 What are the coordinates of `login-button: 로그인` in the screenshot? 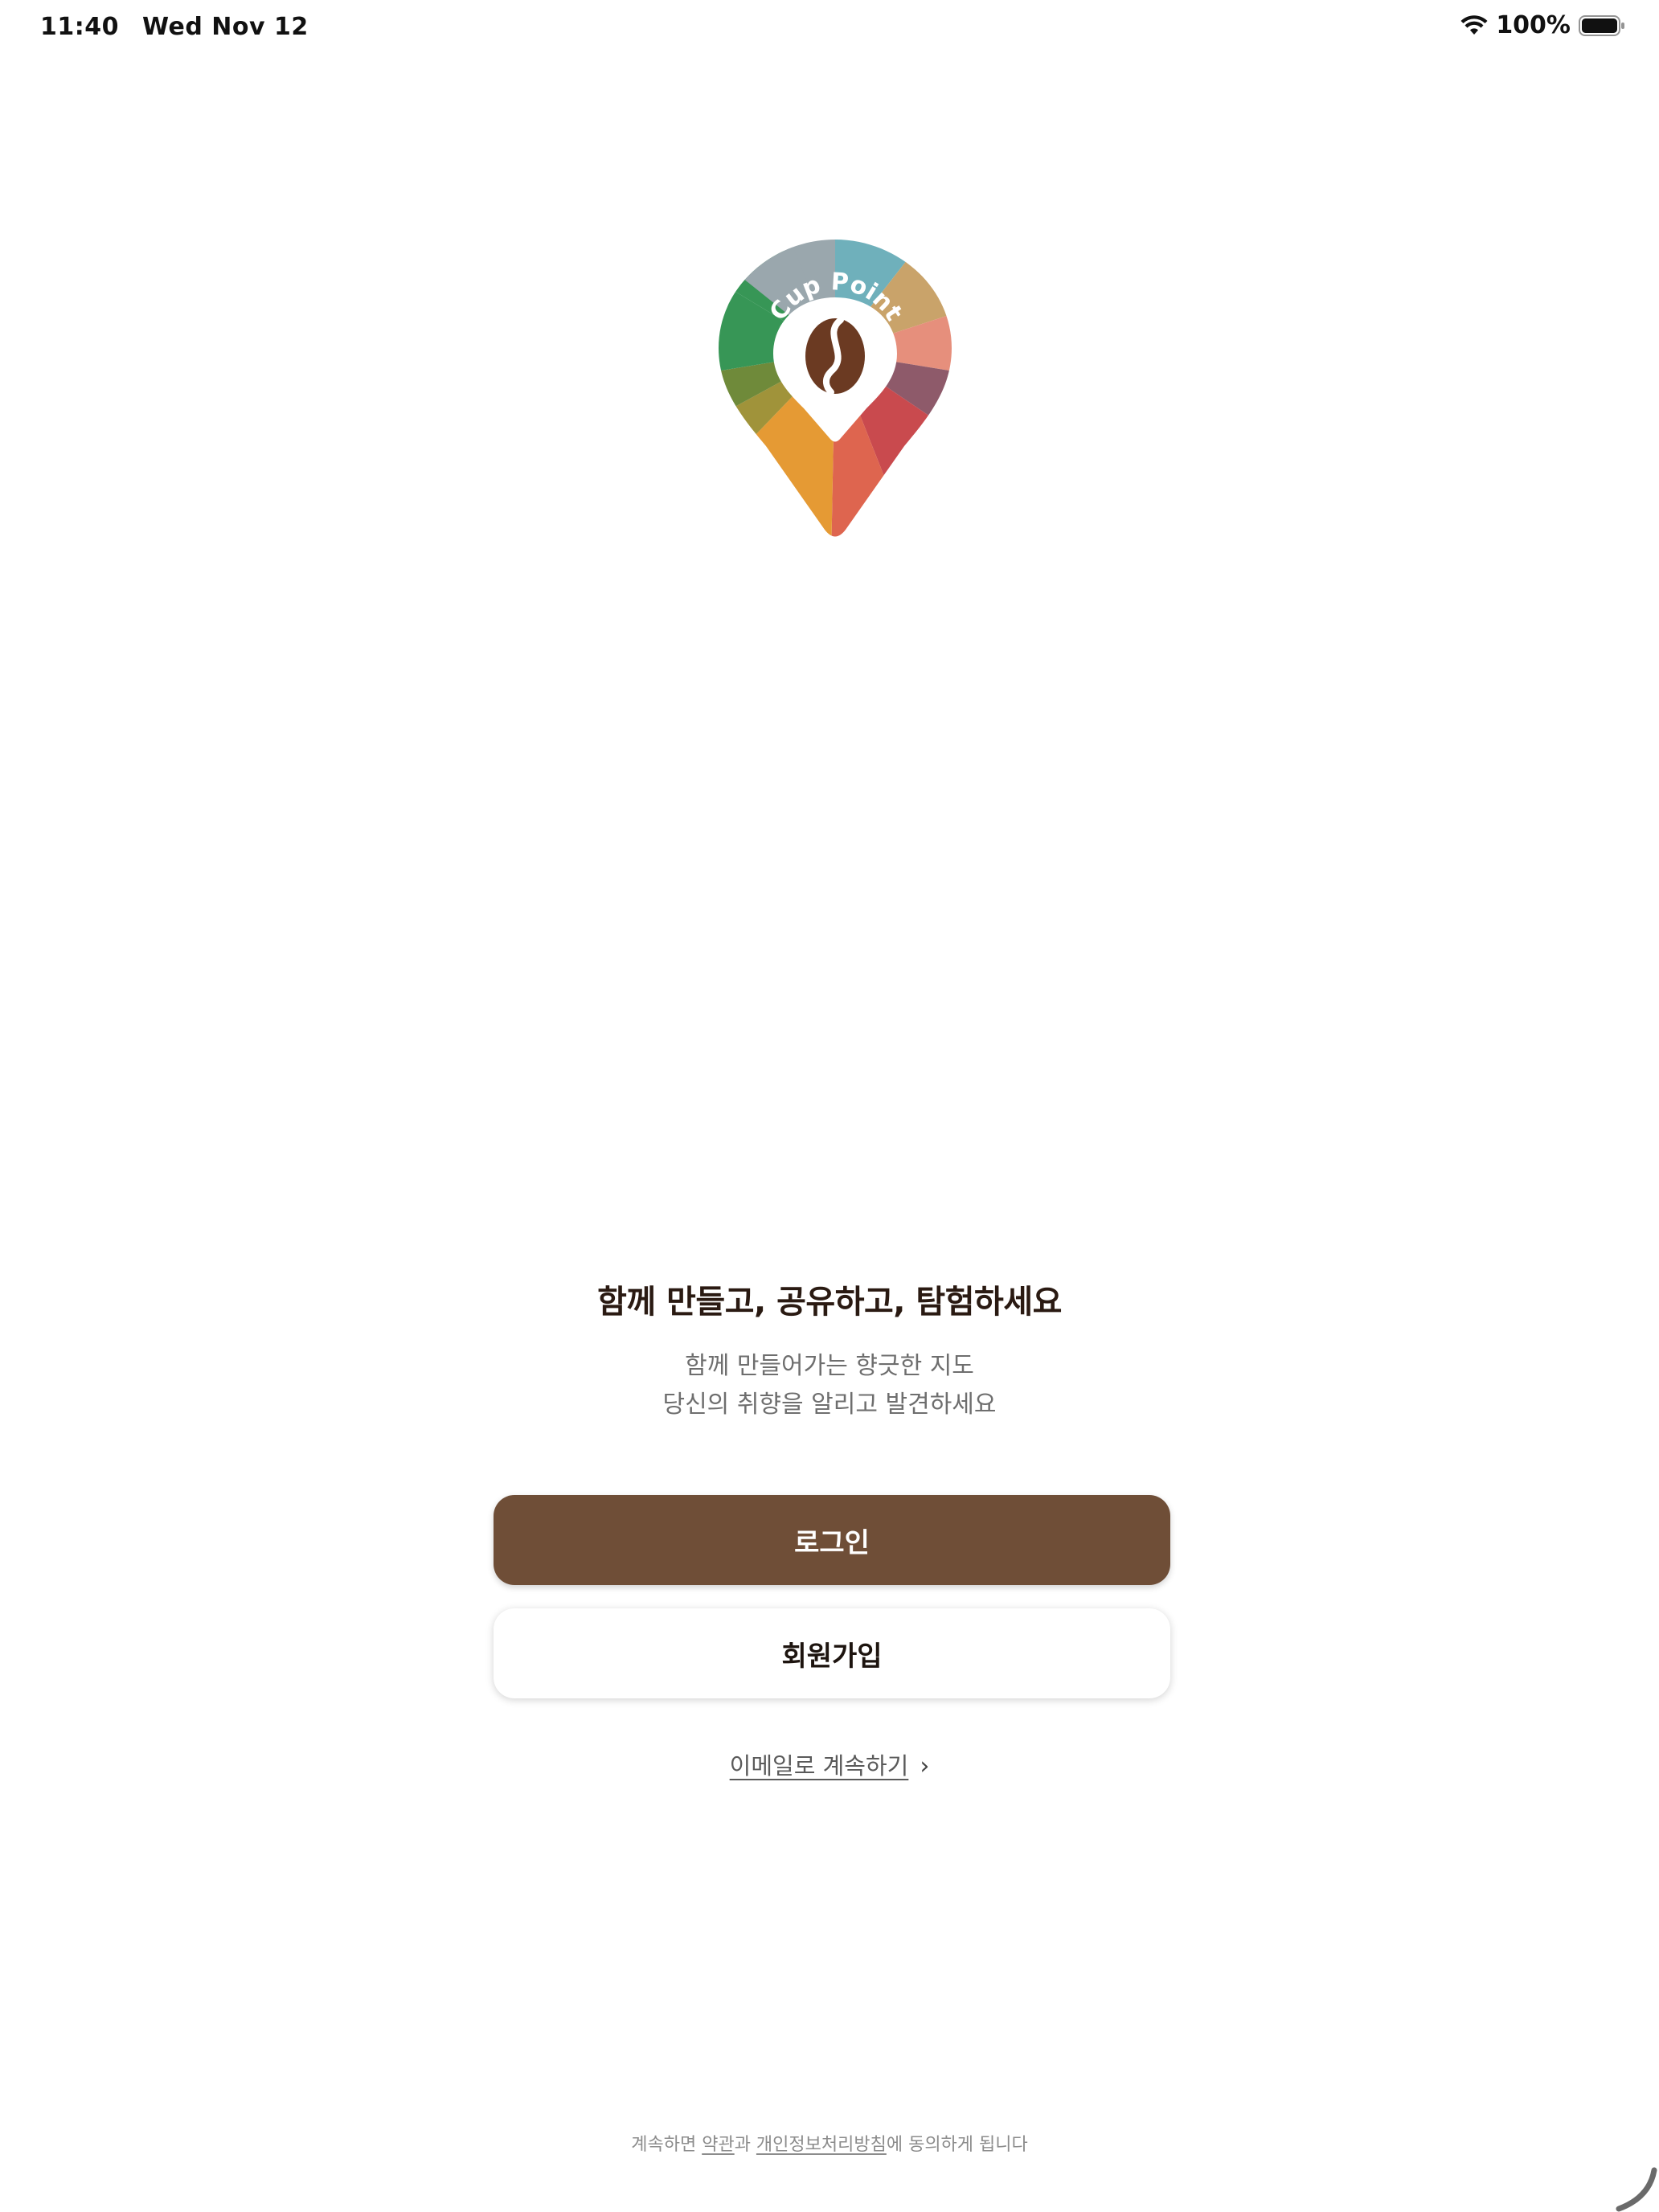 It's located at (832, 1540).